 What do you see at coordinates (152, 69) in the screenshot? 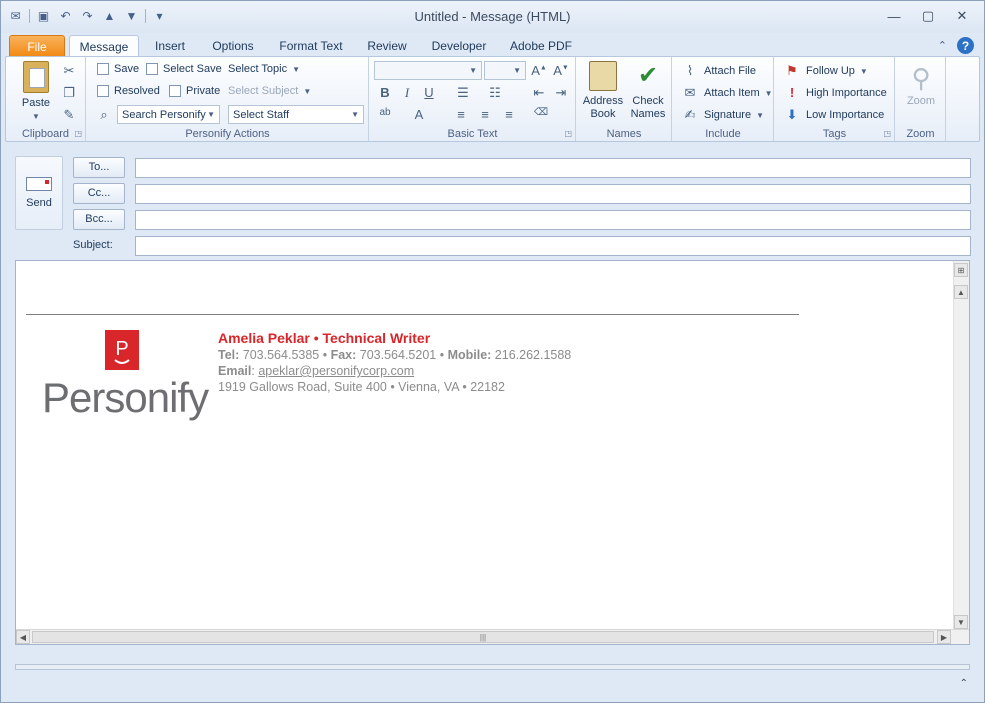
I see `select-save-checkbox` at bounding box center [152, 69].